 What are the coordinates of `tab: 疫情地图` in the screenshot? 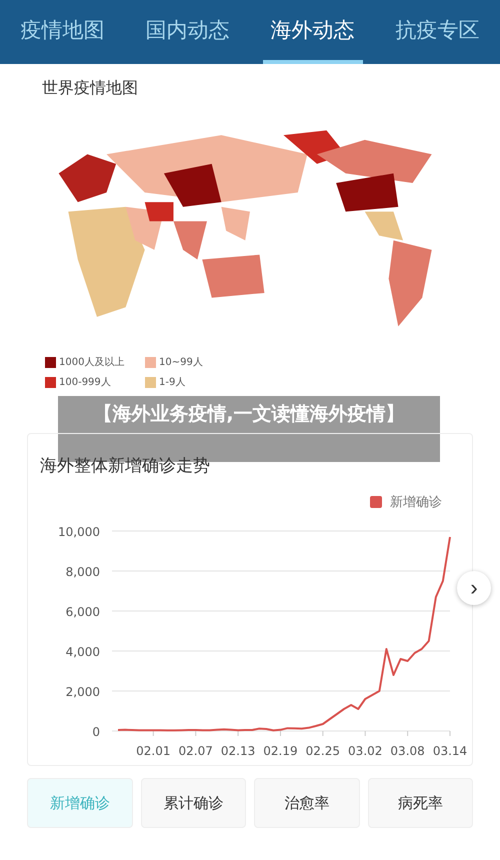 It's located at (62, 32).